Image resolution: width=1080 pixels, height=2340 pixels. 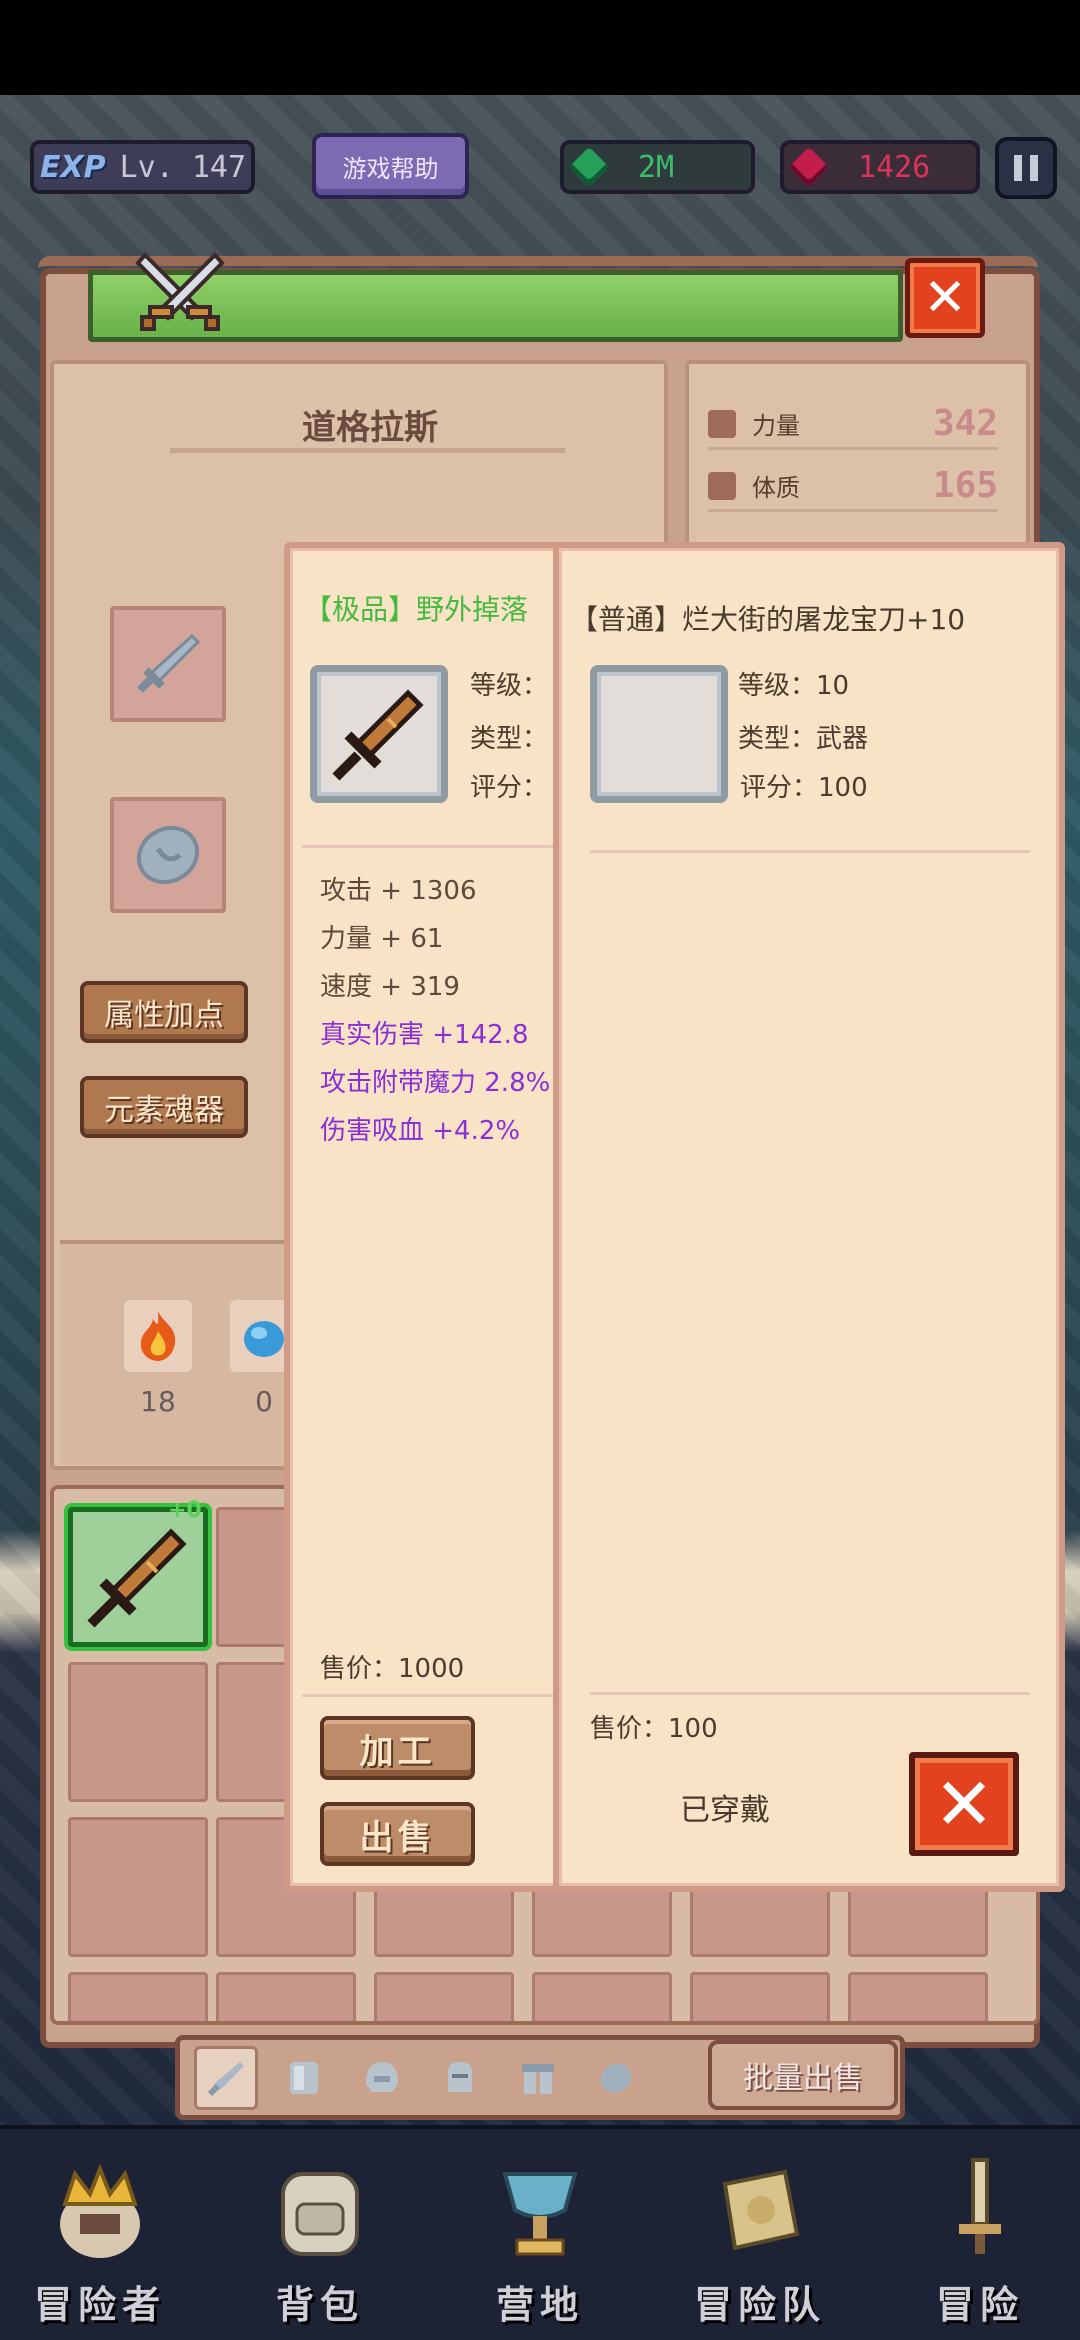 I want to click on nav-team: 冒险队, so click(x=760, y=2229).